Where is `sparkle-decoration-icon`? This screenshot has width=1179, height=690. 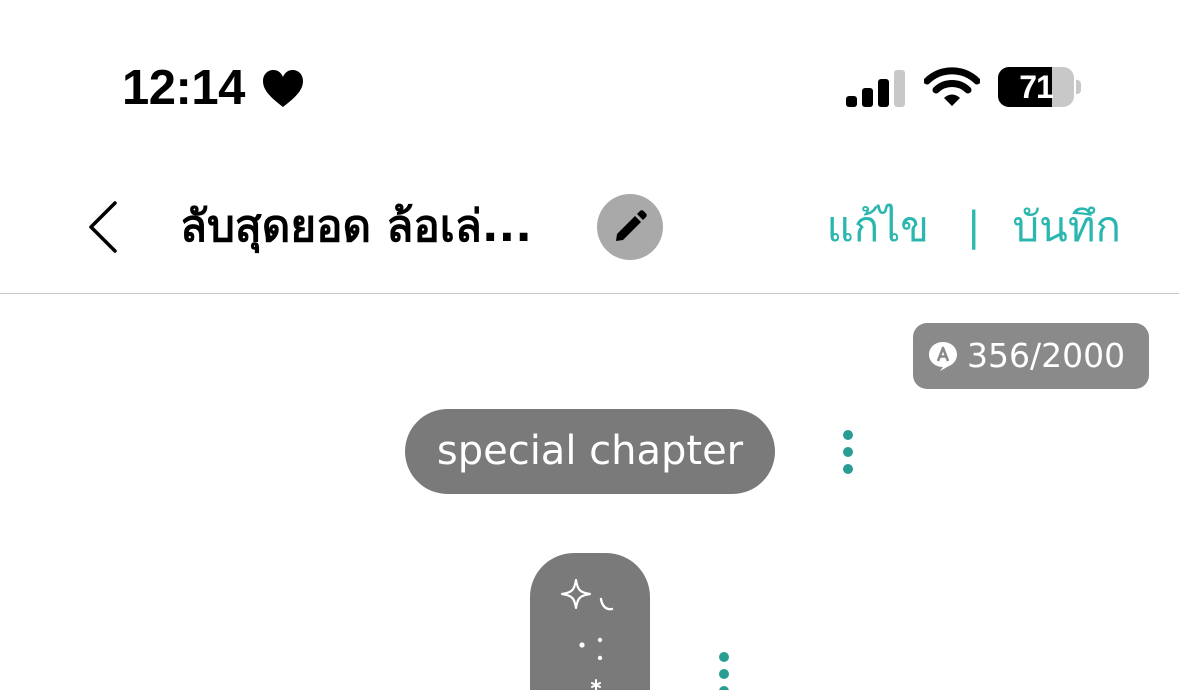 sparkle-decoration-icon is located at coordinates (587, 634).